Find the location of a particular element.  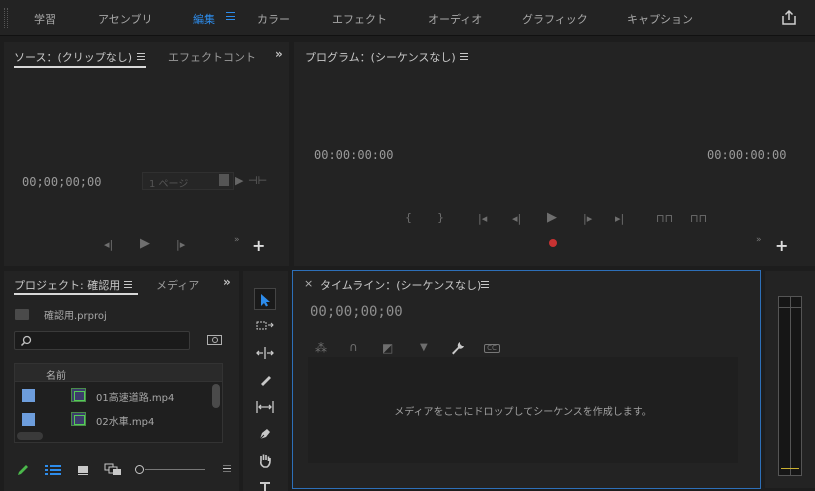

project-item-list: 名前 01高速道路.mp4 02水車.mp4 is located at coordinates (118, 403).